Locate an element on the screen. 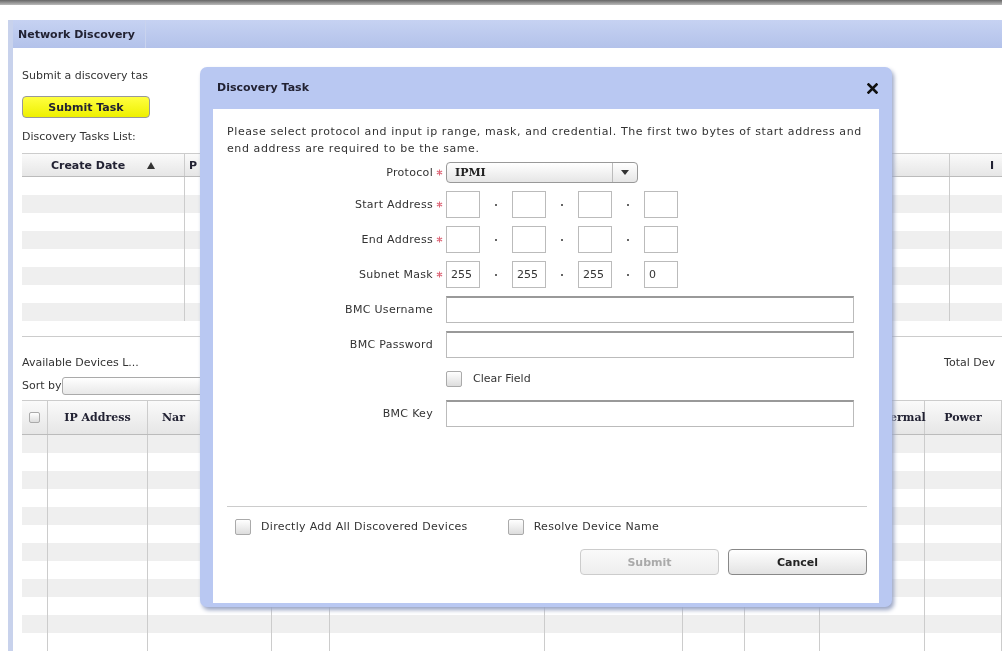 The height and width of the screenshot is (651, 1002). checkbox-label: Resolve Device Name is located at coordinates (596, 527).